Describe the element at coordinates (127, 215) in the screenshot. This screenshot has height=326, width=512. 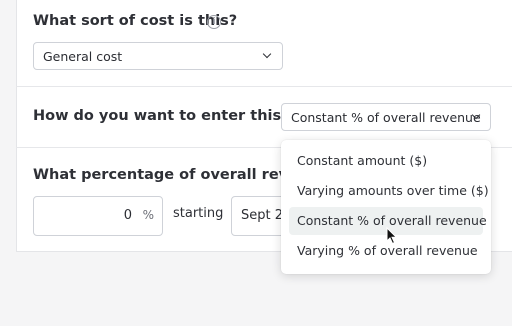
I see `percentage-value: 0` at that location.